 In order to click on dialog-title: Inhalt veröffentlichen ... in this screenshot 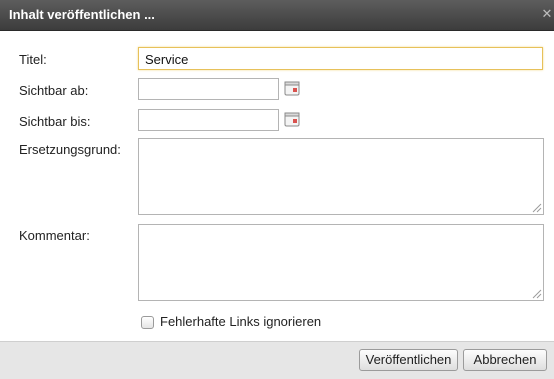, I will do `click(82, 14)`.